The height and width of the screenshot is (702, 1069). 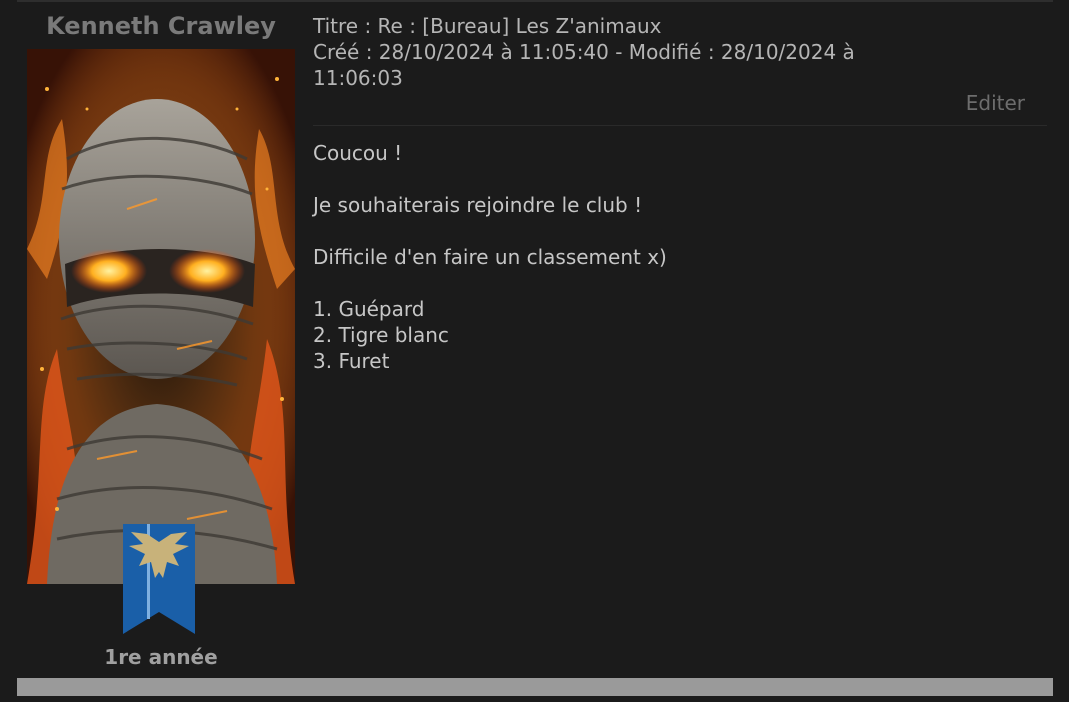 I want to click on post-paragraph: Je souhaiterais rejoindre le club !, so click(x=478, y=205).